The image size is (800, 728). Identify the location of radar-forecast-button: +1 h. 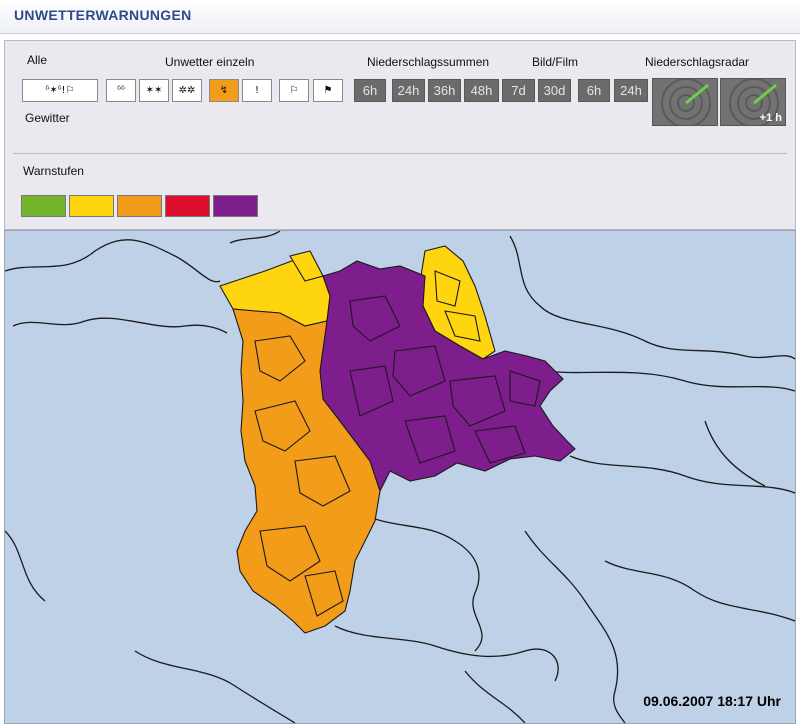
(753, 102).